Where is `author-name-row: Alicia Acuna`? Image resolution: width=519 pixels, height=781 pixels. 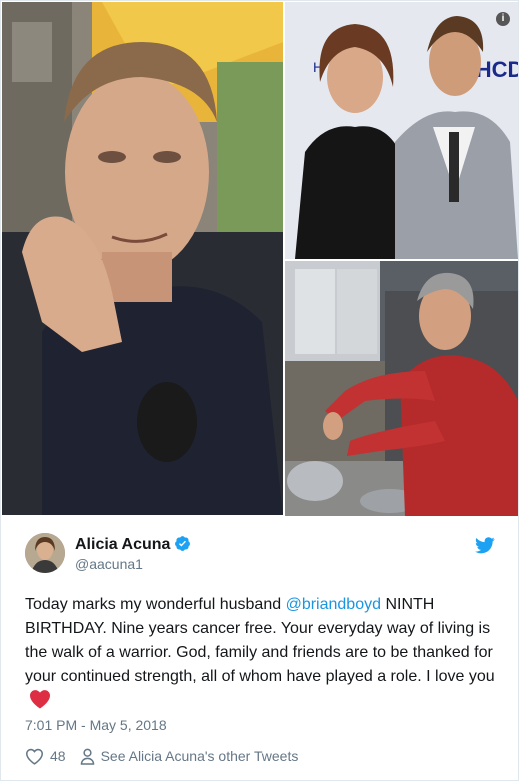 author-name-row: Alicia Acuna is located at coordinates (133, 544).